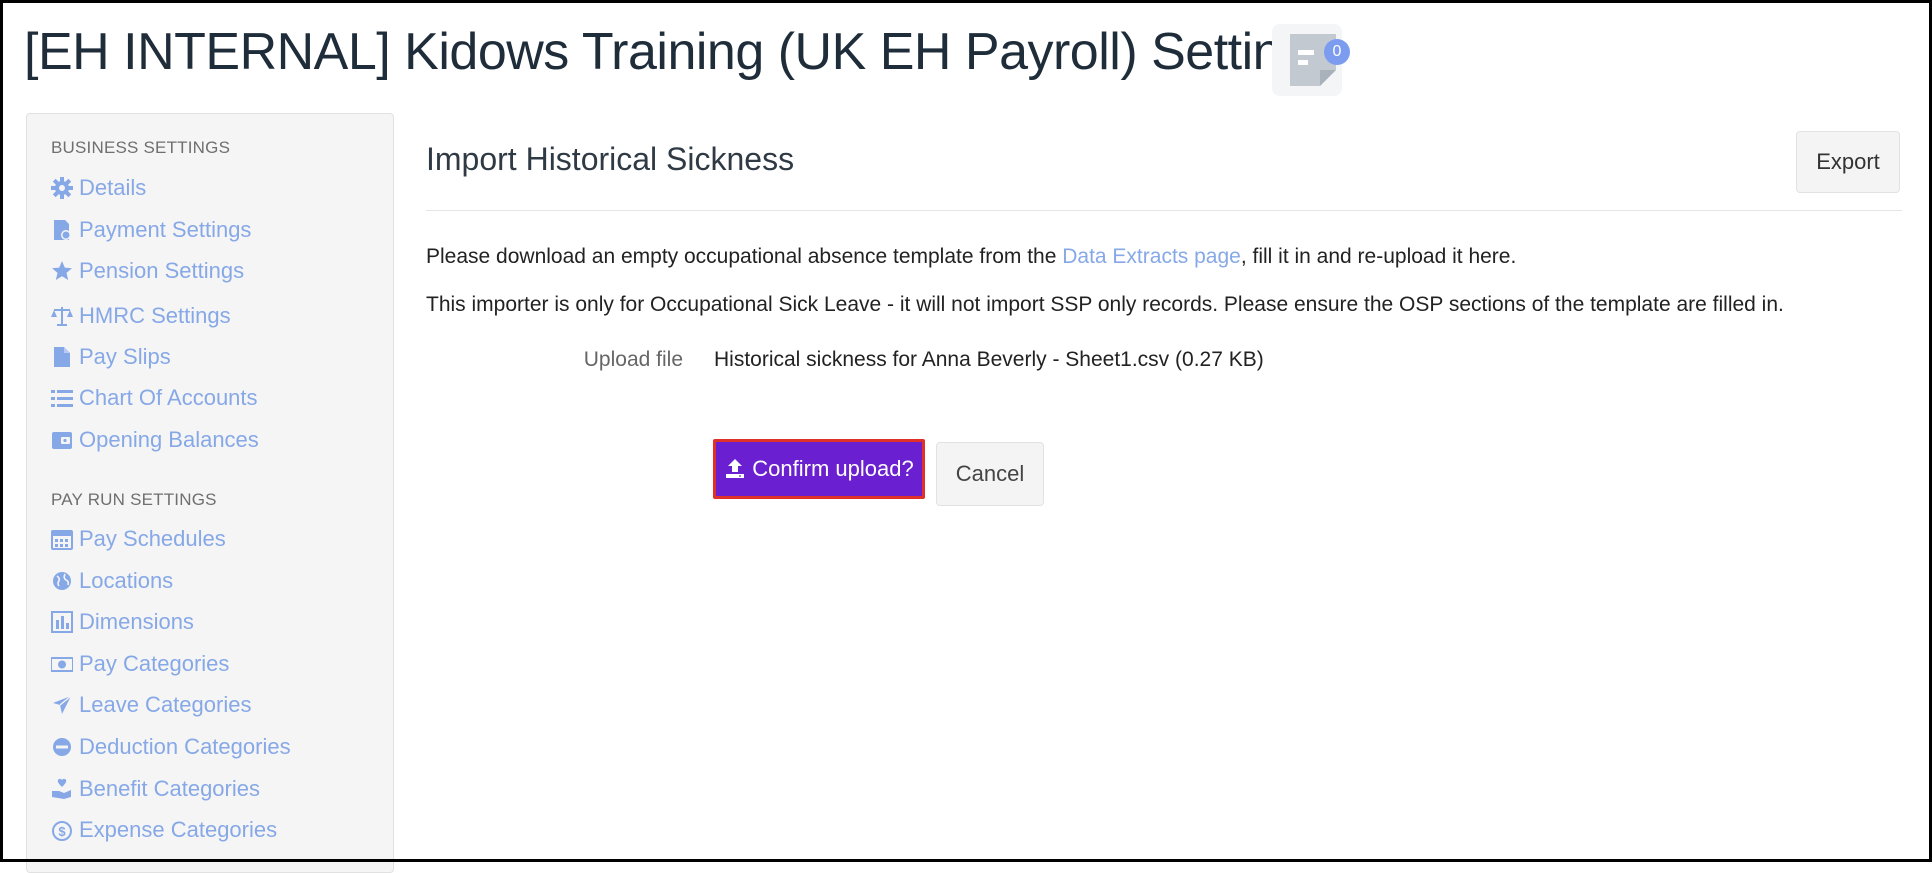  Describe the element at coordinates (62, 271) in the screenshot. I see `star-icon` at that location.